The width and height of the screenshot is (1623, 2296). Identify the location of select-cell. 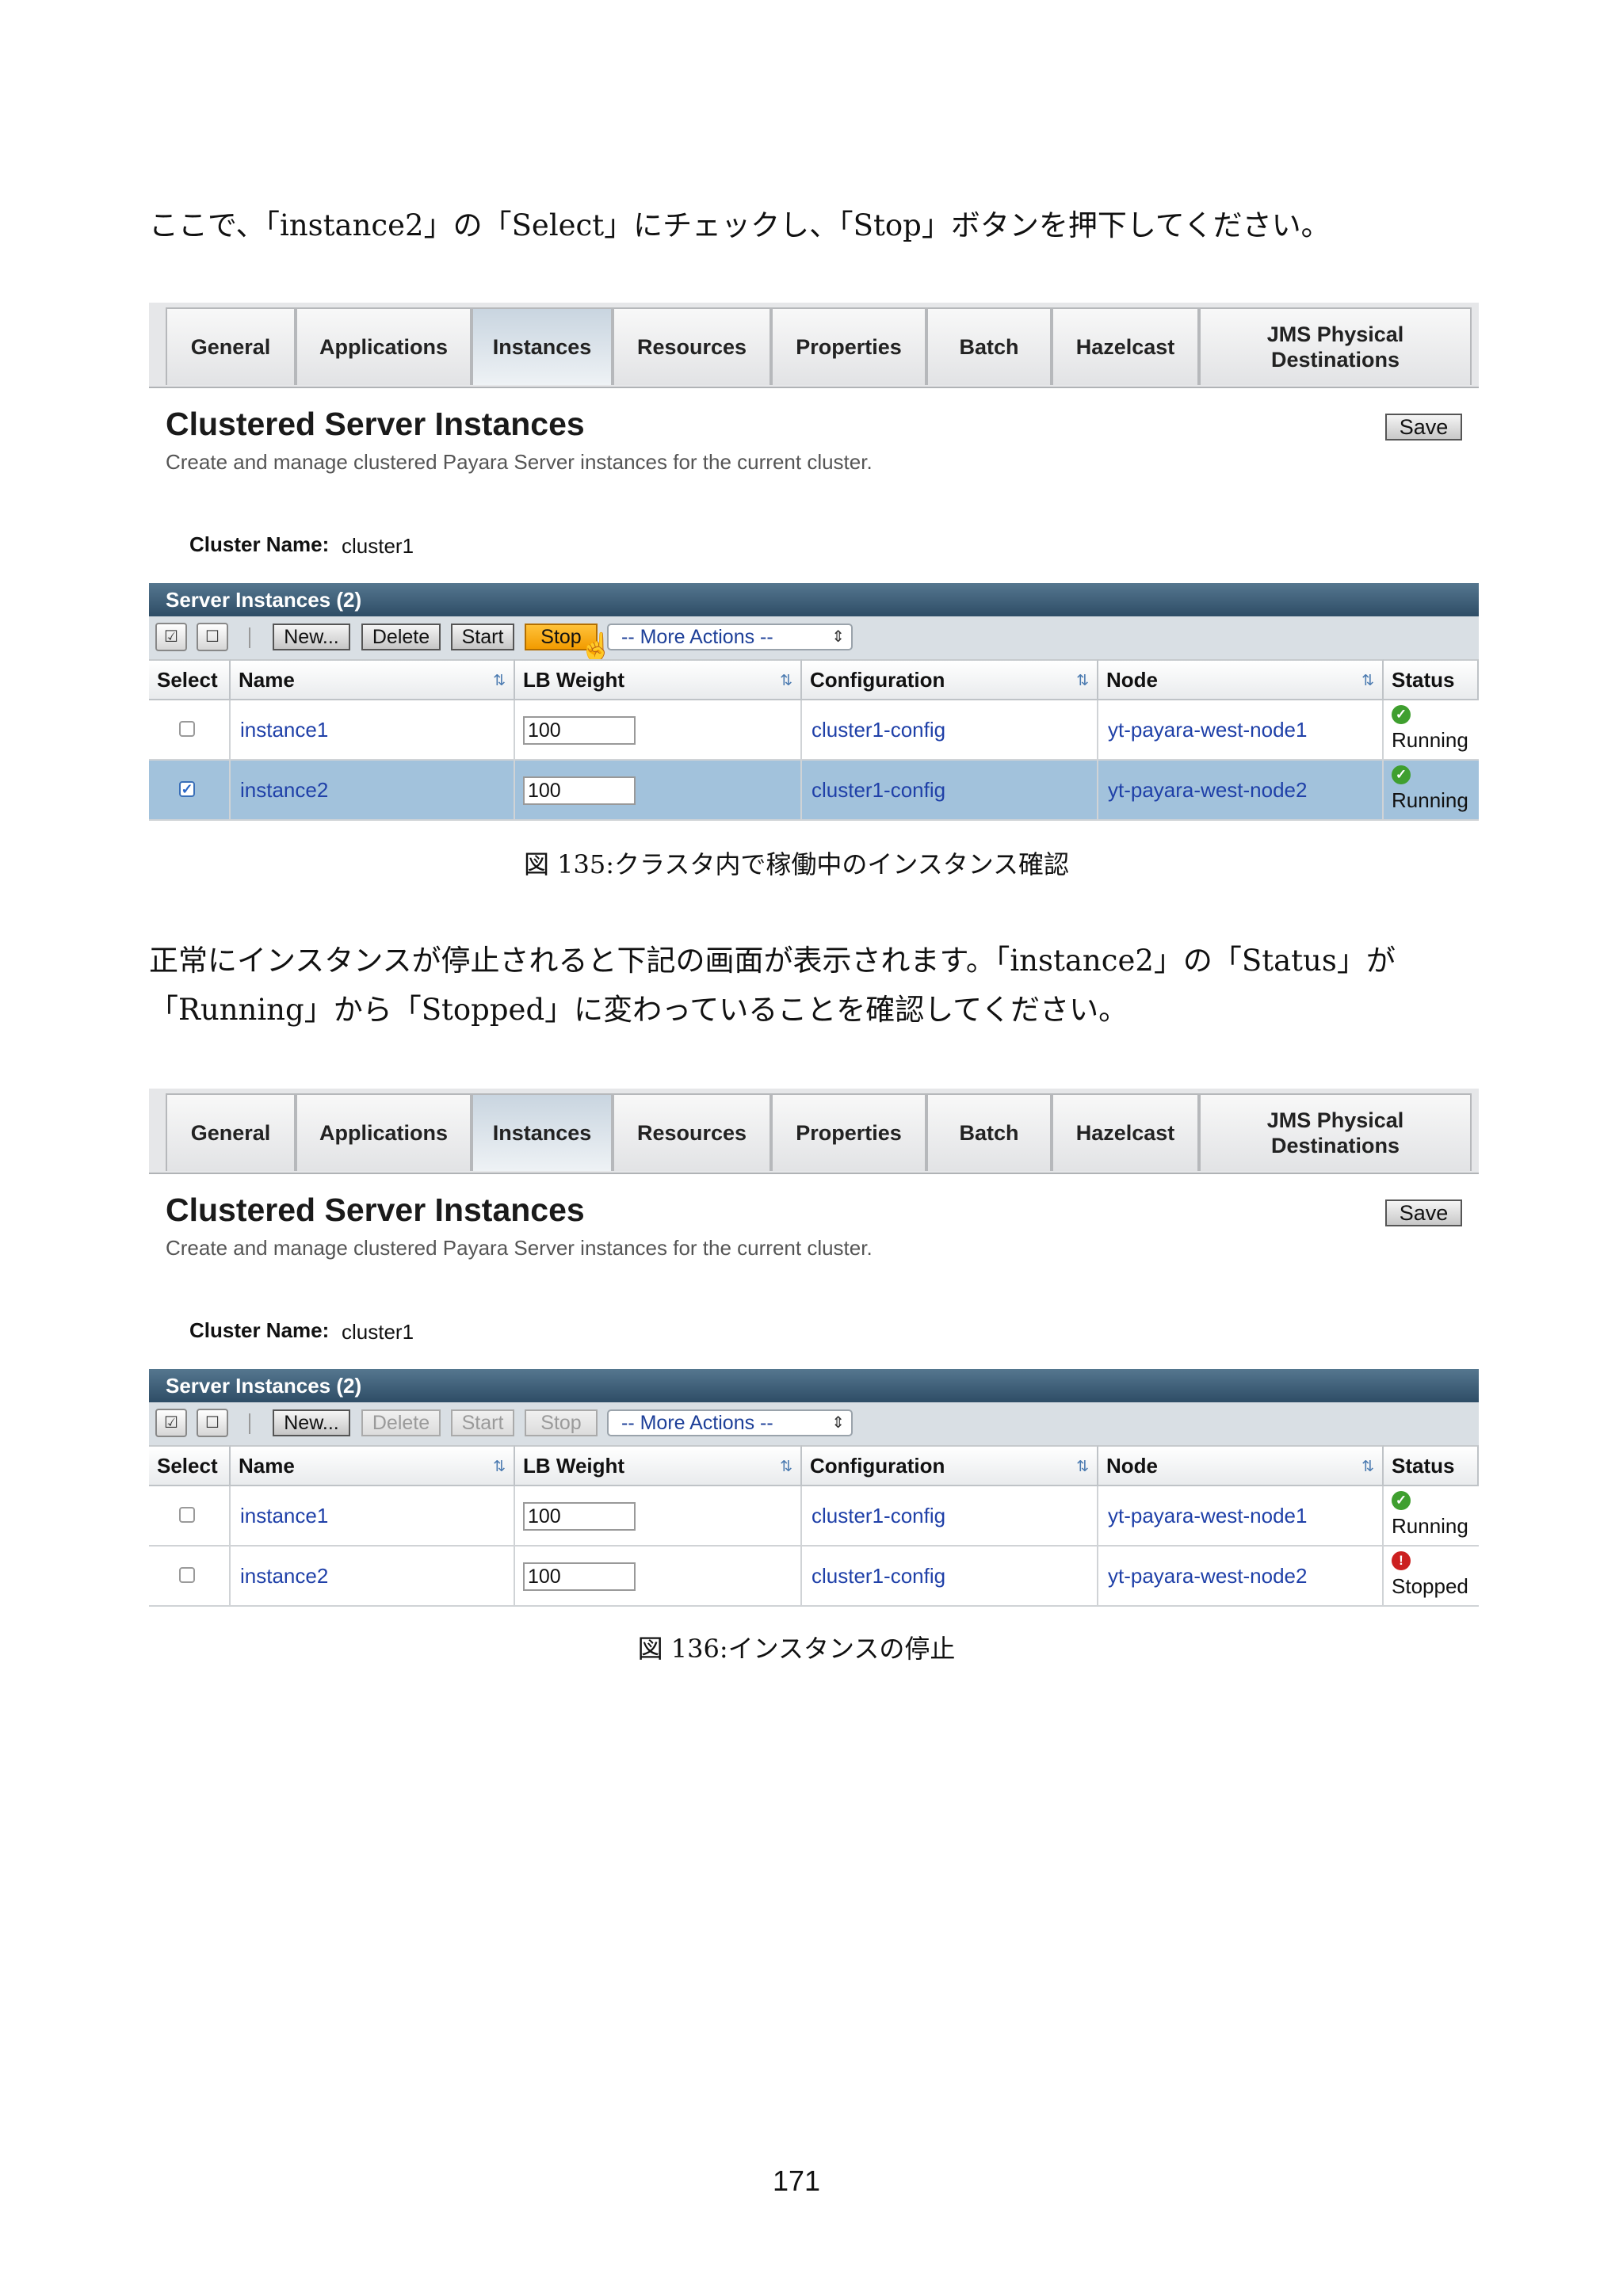
(190, 1576).